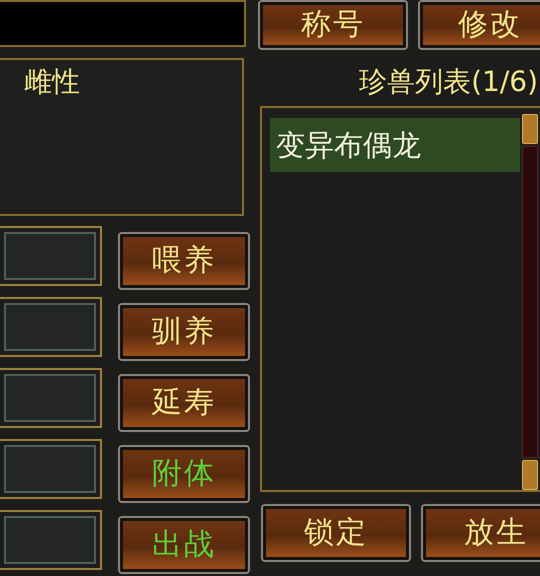 This screenshot has height=576, width=540. Describe the element at coordinates (184, 545) in the screenshot. I see `game-button: 出战` at that location.